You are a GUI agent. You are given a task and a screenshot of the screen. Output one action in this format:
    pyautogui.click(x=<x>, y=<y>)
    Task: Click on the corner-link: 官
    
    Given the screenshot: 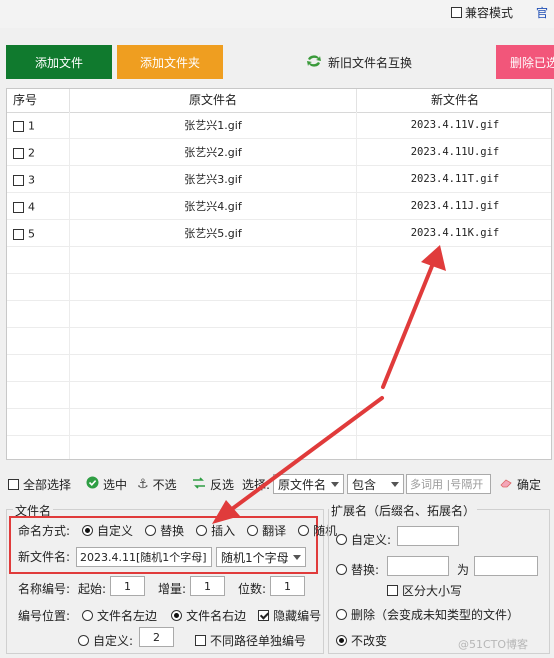 What is the action you would take?
    pyautogui.click(x=542, y=12)
    